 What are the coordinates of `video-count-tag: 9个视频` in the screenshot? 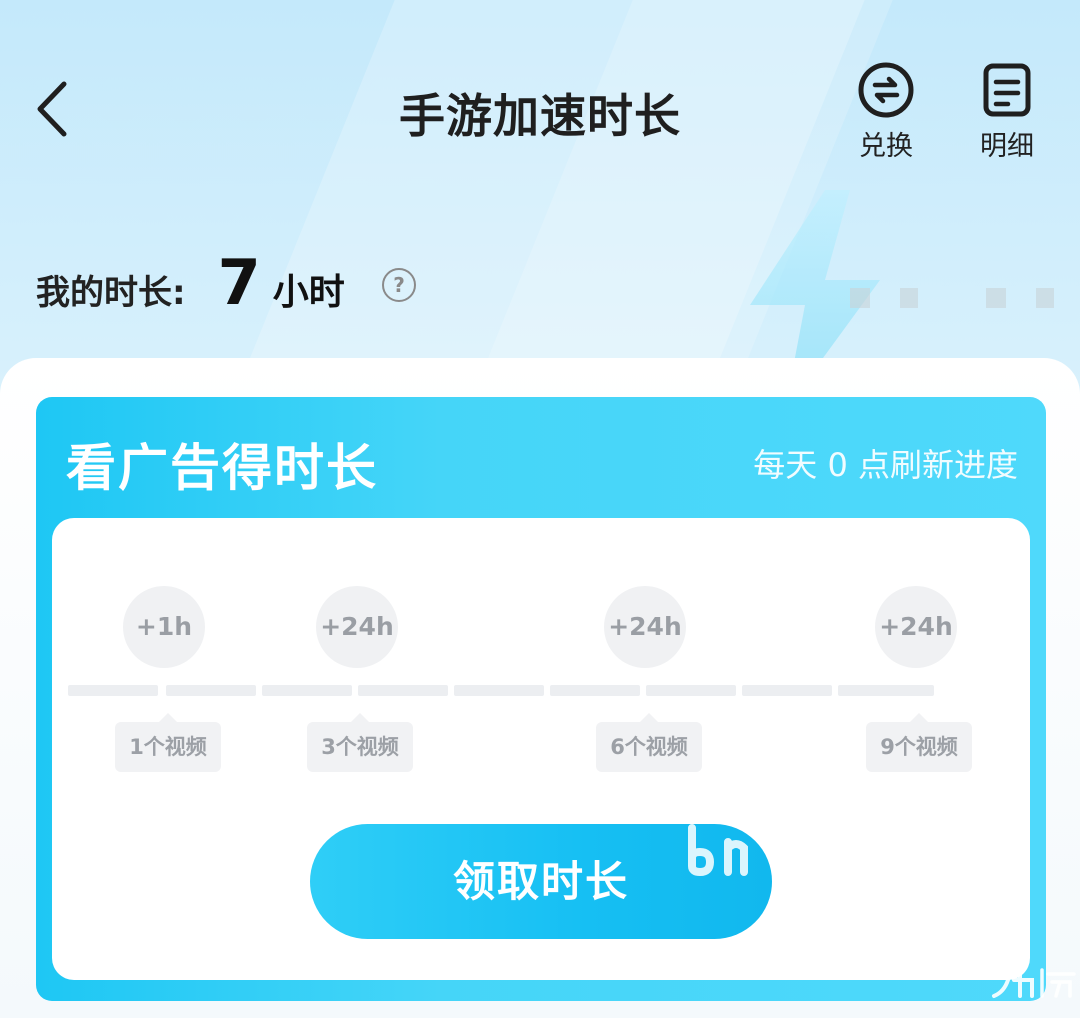 It's located at (919, 742).